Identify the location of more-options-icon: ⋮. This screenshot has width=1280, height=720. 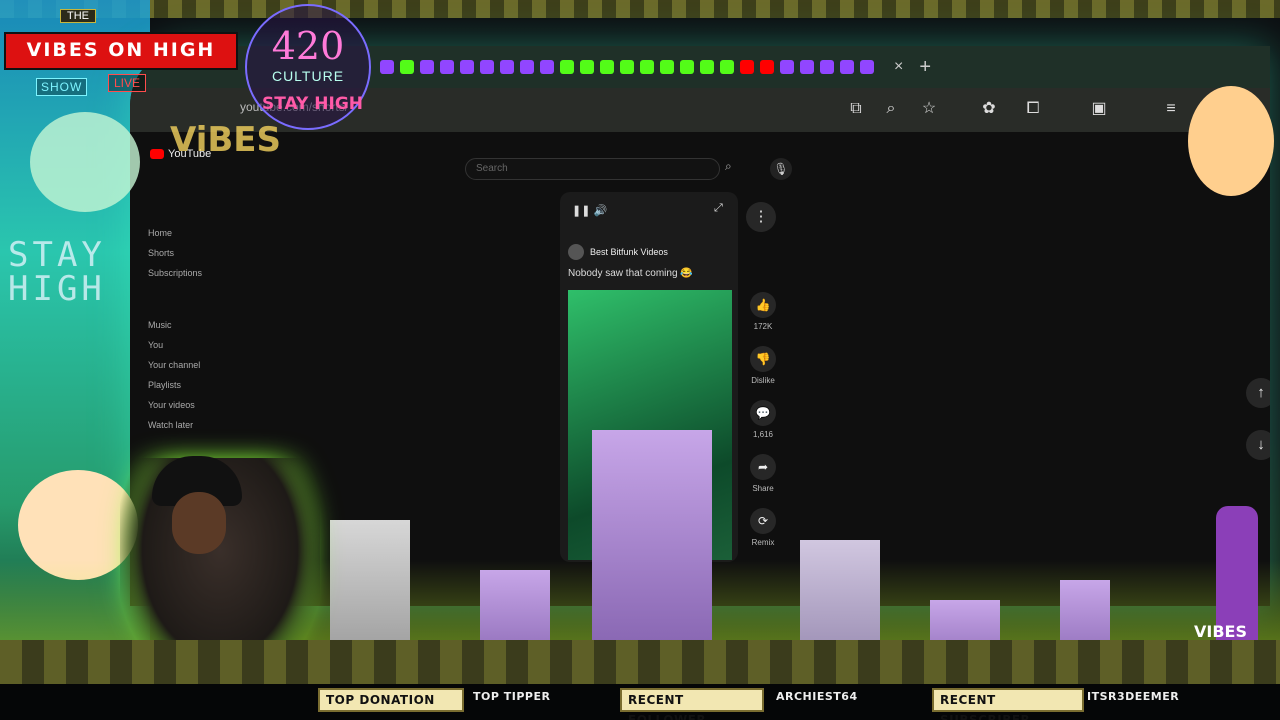
(761, 217).